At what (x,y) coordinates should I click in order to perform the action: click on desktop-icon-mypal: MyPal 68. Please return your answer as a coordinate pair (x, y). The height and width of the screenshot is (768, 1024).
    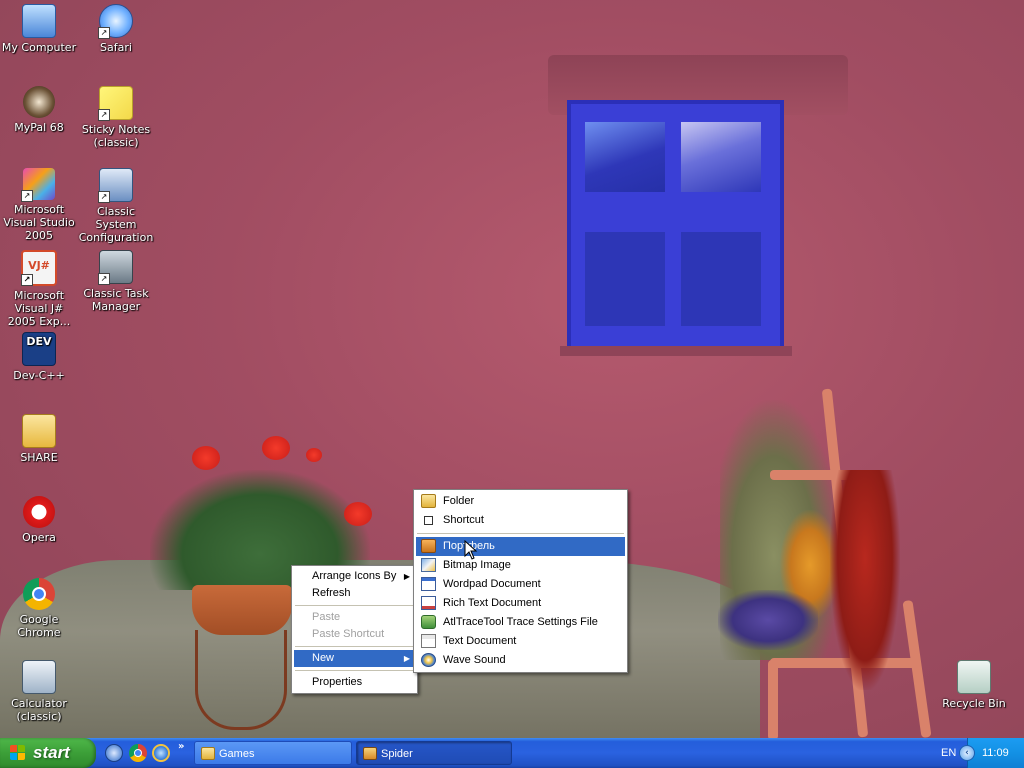
    Looking at the image, I should click on (39, 110).